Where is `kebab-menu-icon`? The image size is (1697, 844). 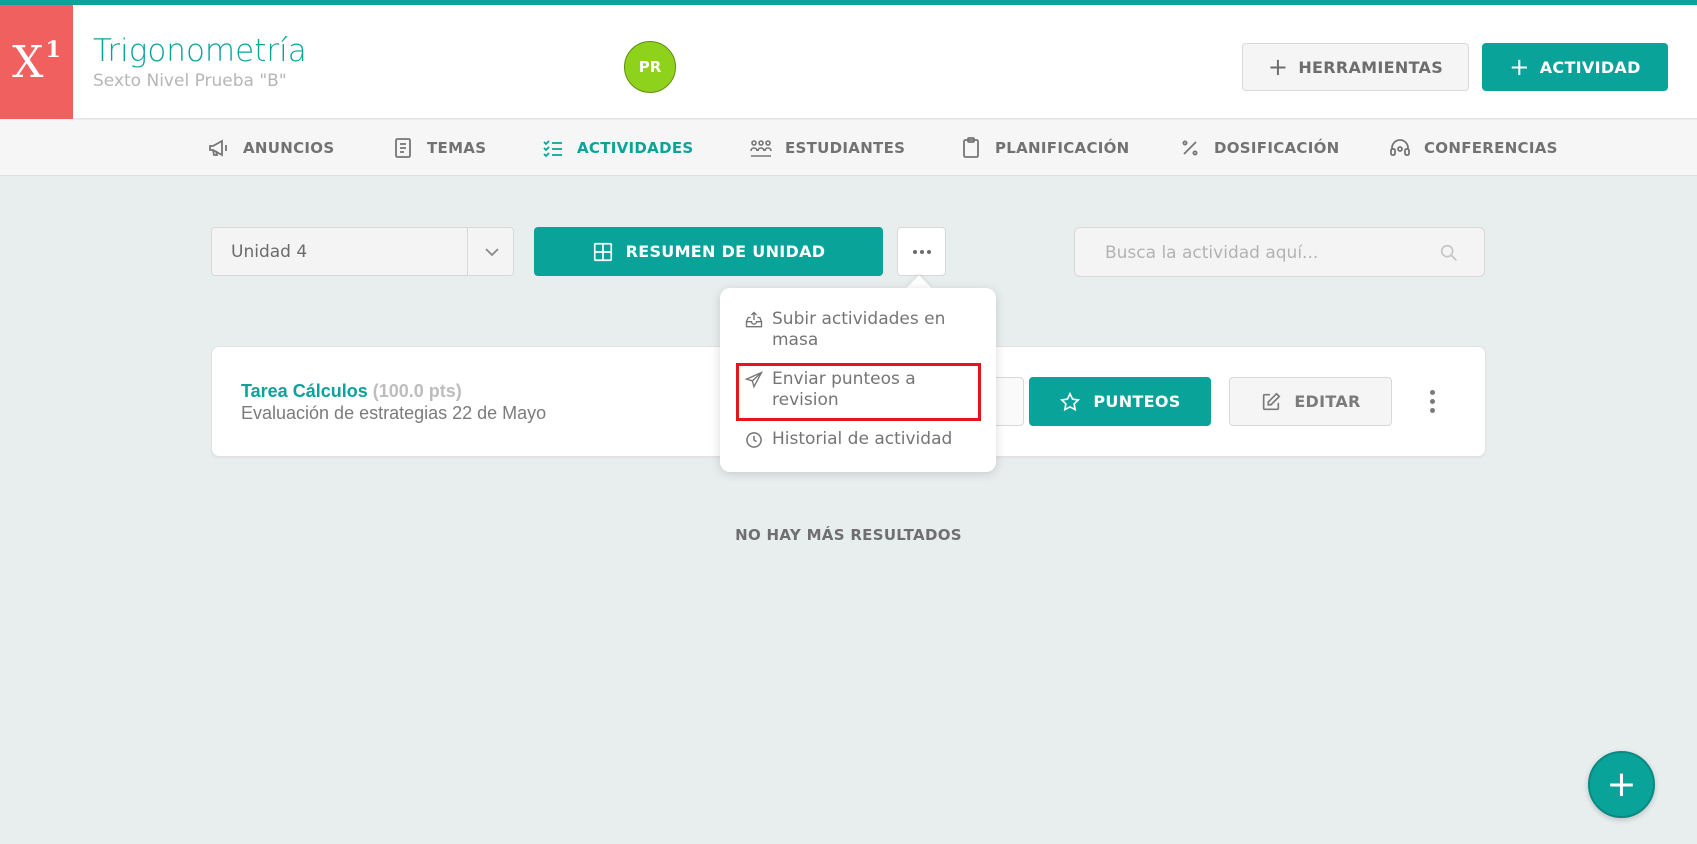 kebab-menu-icon is located at coordinates (1432, 401).